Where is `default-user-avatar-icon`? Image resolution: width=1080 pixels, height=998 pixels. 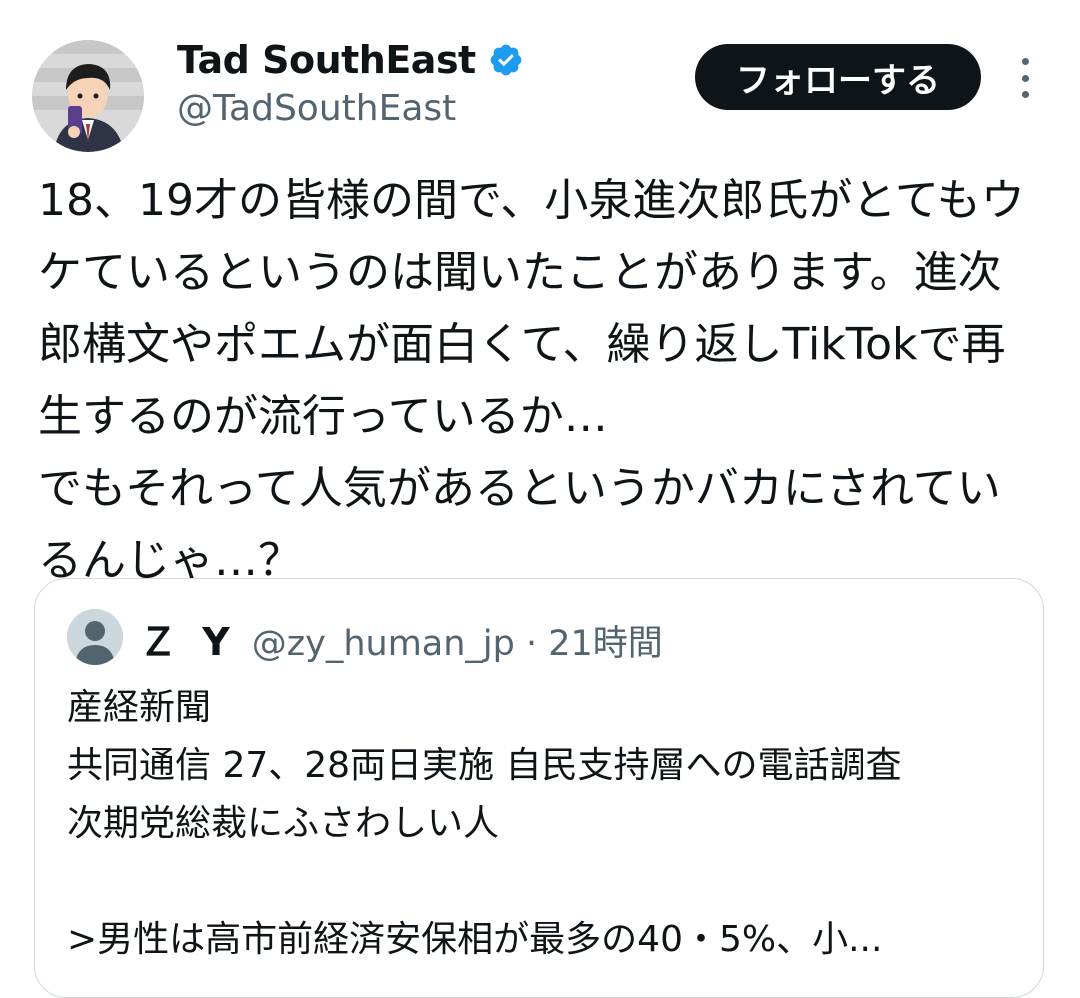 default-user-avatar-icon is located at coordinates (95, 637).